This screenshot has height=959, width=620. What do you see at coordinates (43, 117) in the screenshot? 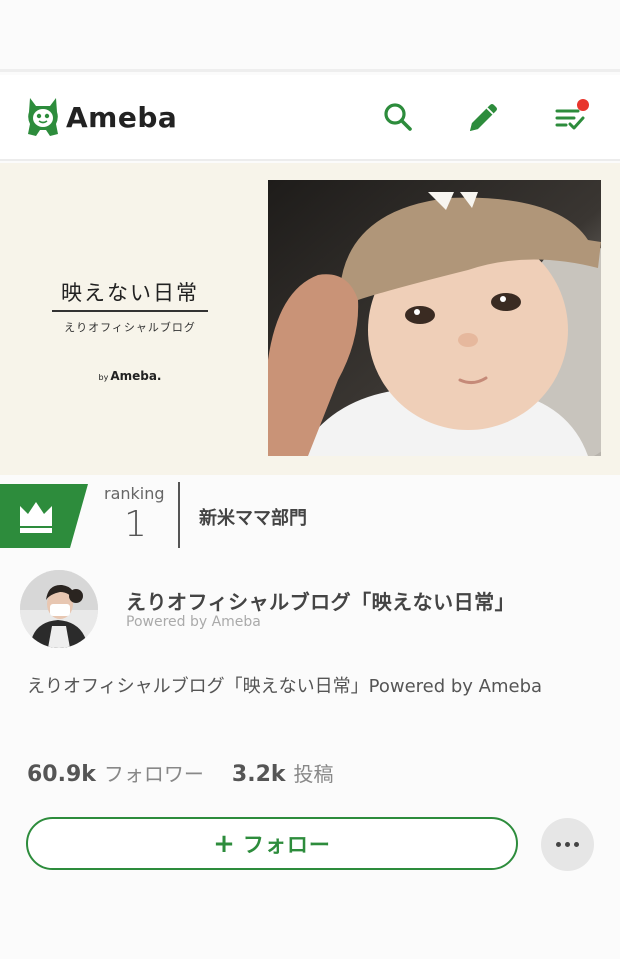
I see `ameba-mascot-icon` at bounding box center [43, 117].